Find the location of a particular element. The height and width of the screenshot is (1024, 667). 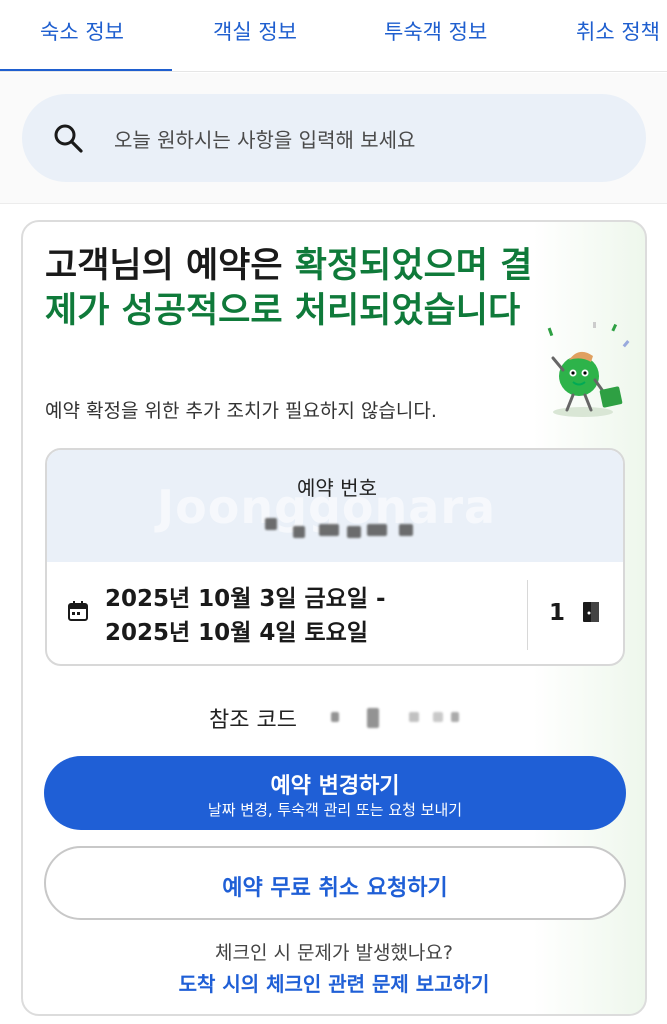

room-count: 1 is located at coordinates (557, 613).